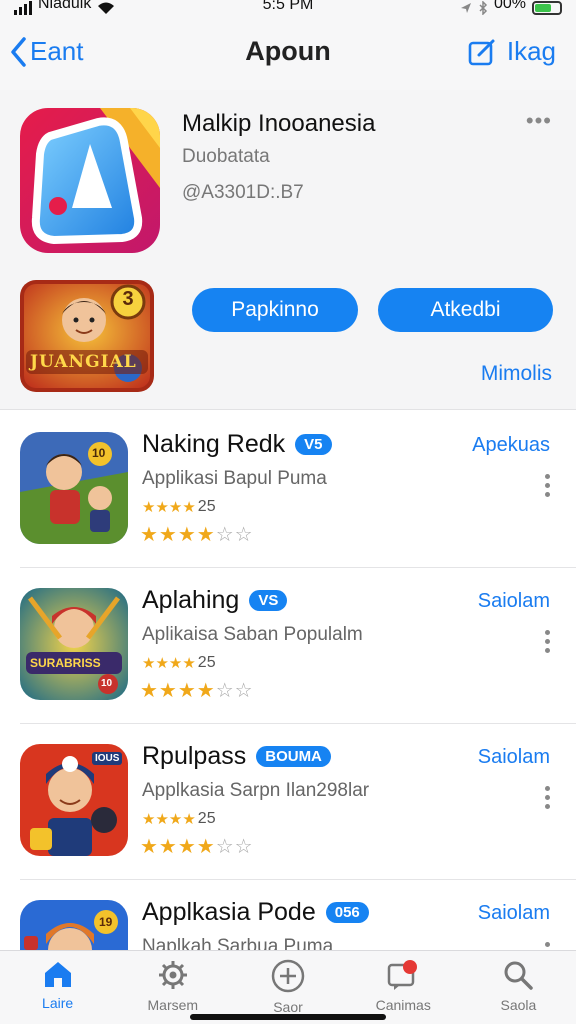  I want to click on tab-search: Saola, so click(518, 987).